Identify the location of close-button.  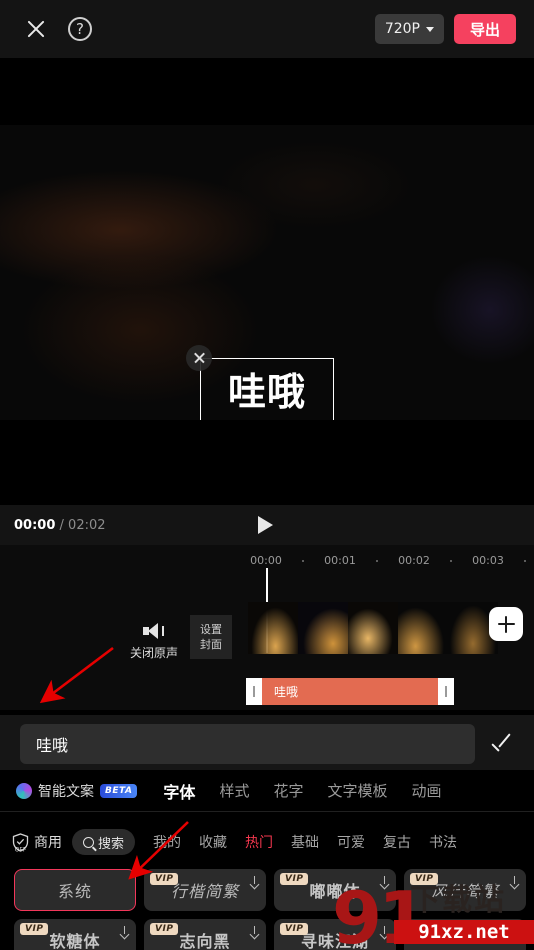
(36, 29).